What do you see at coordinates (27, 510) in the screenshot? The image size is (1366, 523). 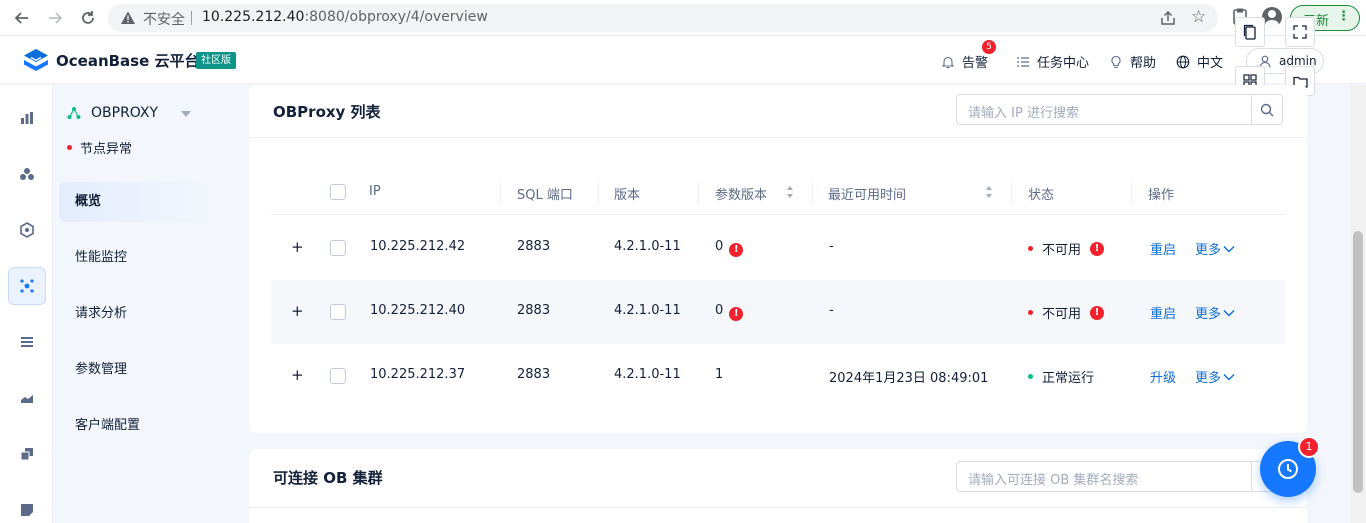 I see `note-icon` at bounding box center [27, 510].